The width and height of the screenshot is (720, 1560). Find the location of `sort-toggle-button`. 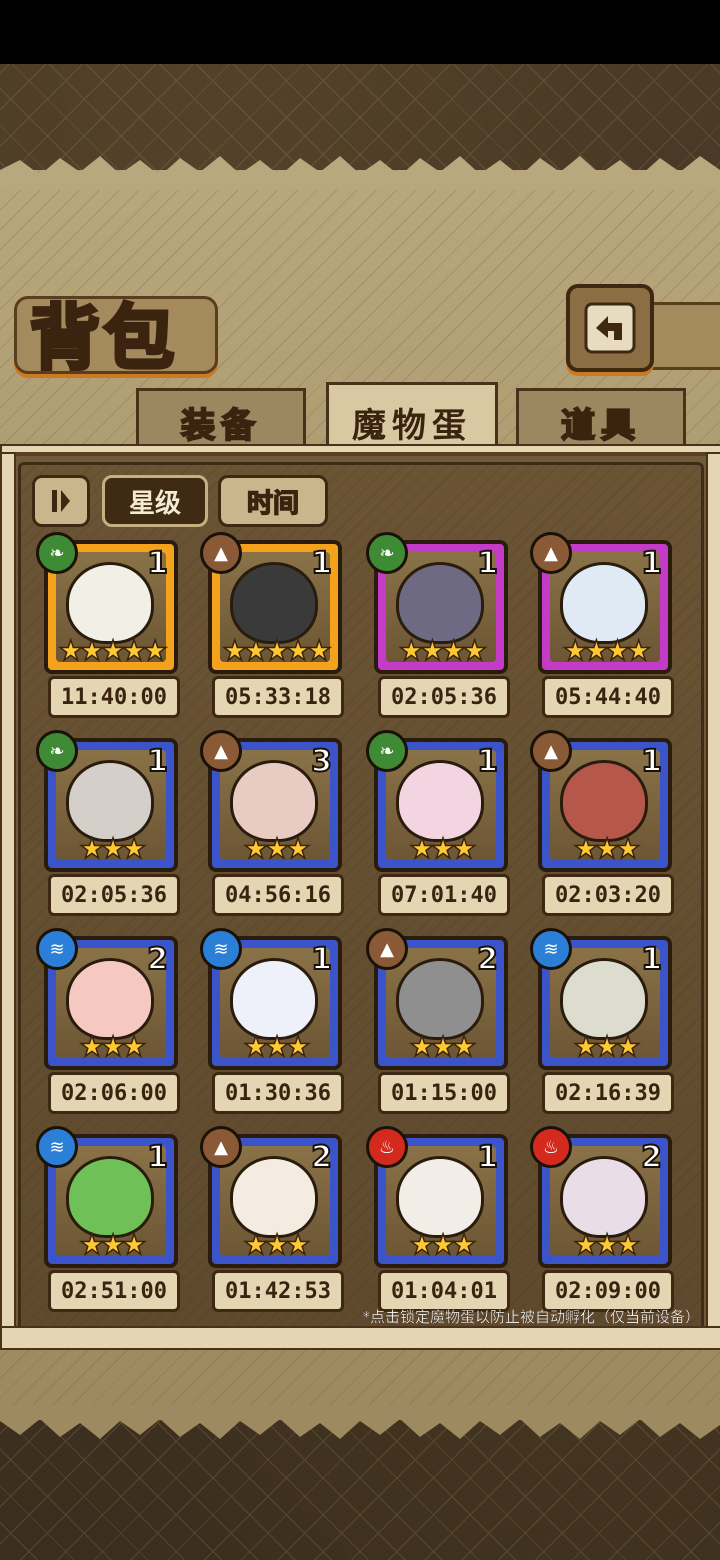

sort-toggle-button is located at coordinates (61, 501).